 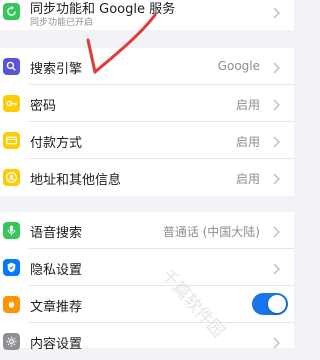 What do you see at coordinates (11, 103) in the screenshot?
I see `key-icon` at bounding box center [11, 103].